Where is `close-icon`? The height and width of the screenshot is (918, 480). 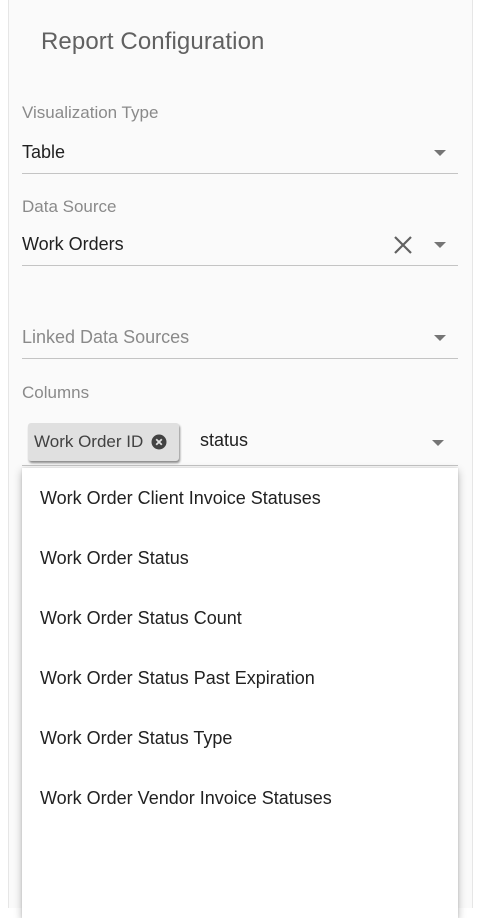
close-icon is located at coordinates (403, 245).